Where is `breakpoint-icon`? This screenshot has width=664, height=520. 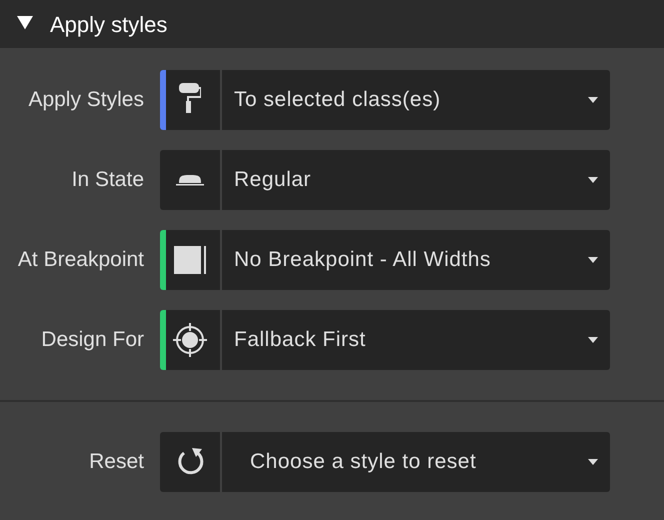
breakpoint-icon is located at coordinates (190, 260).